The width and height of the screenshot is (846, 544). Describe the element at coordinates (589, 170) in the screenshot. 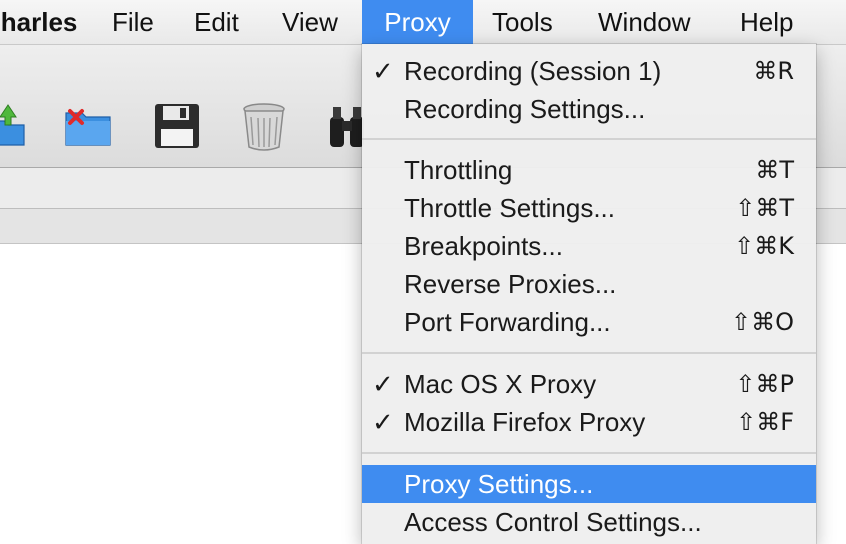

I see `menu-item-throttling: Throttling ⌘T` at that location.